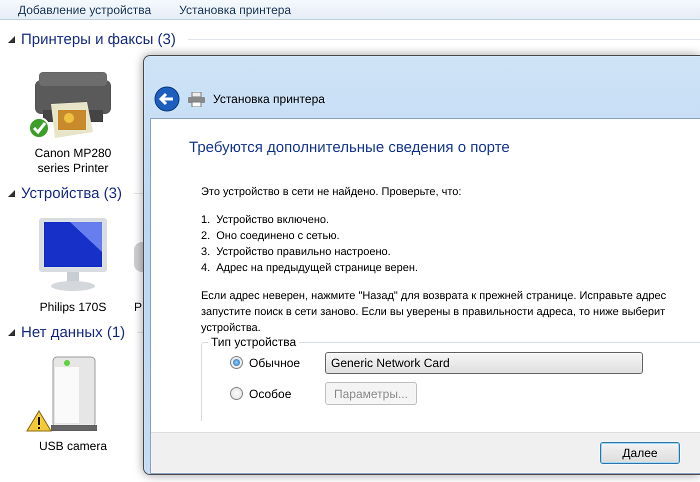 The height and width of the screenshot is (482, 700). I want to click on toolbar-button: Добавление устройства, so click(85, 9).